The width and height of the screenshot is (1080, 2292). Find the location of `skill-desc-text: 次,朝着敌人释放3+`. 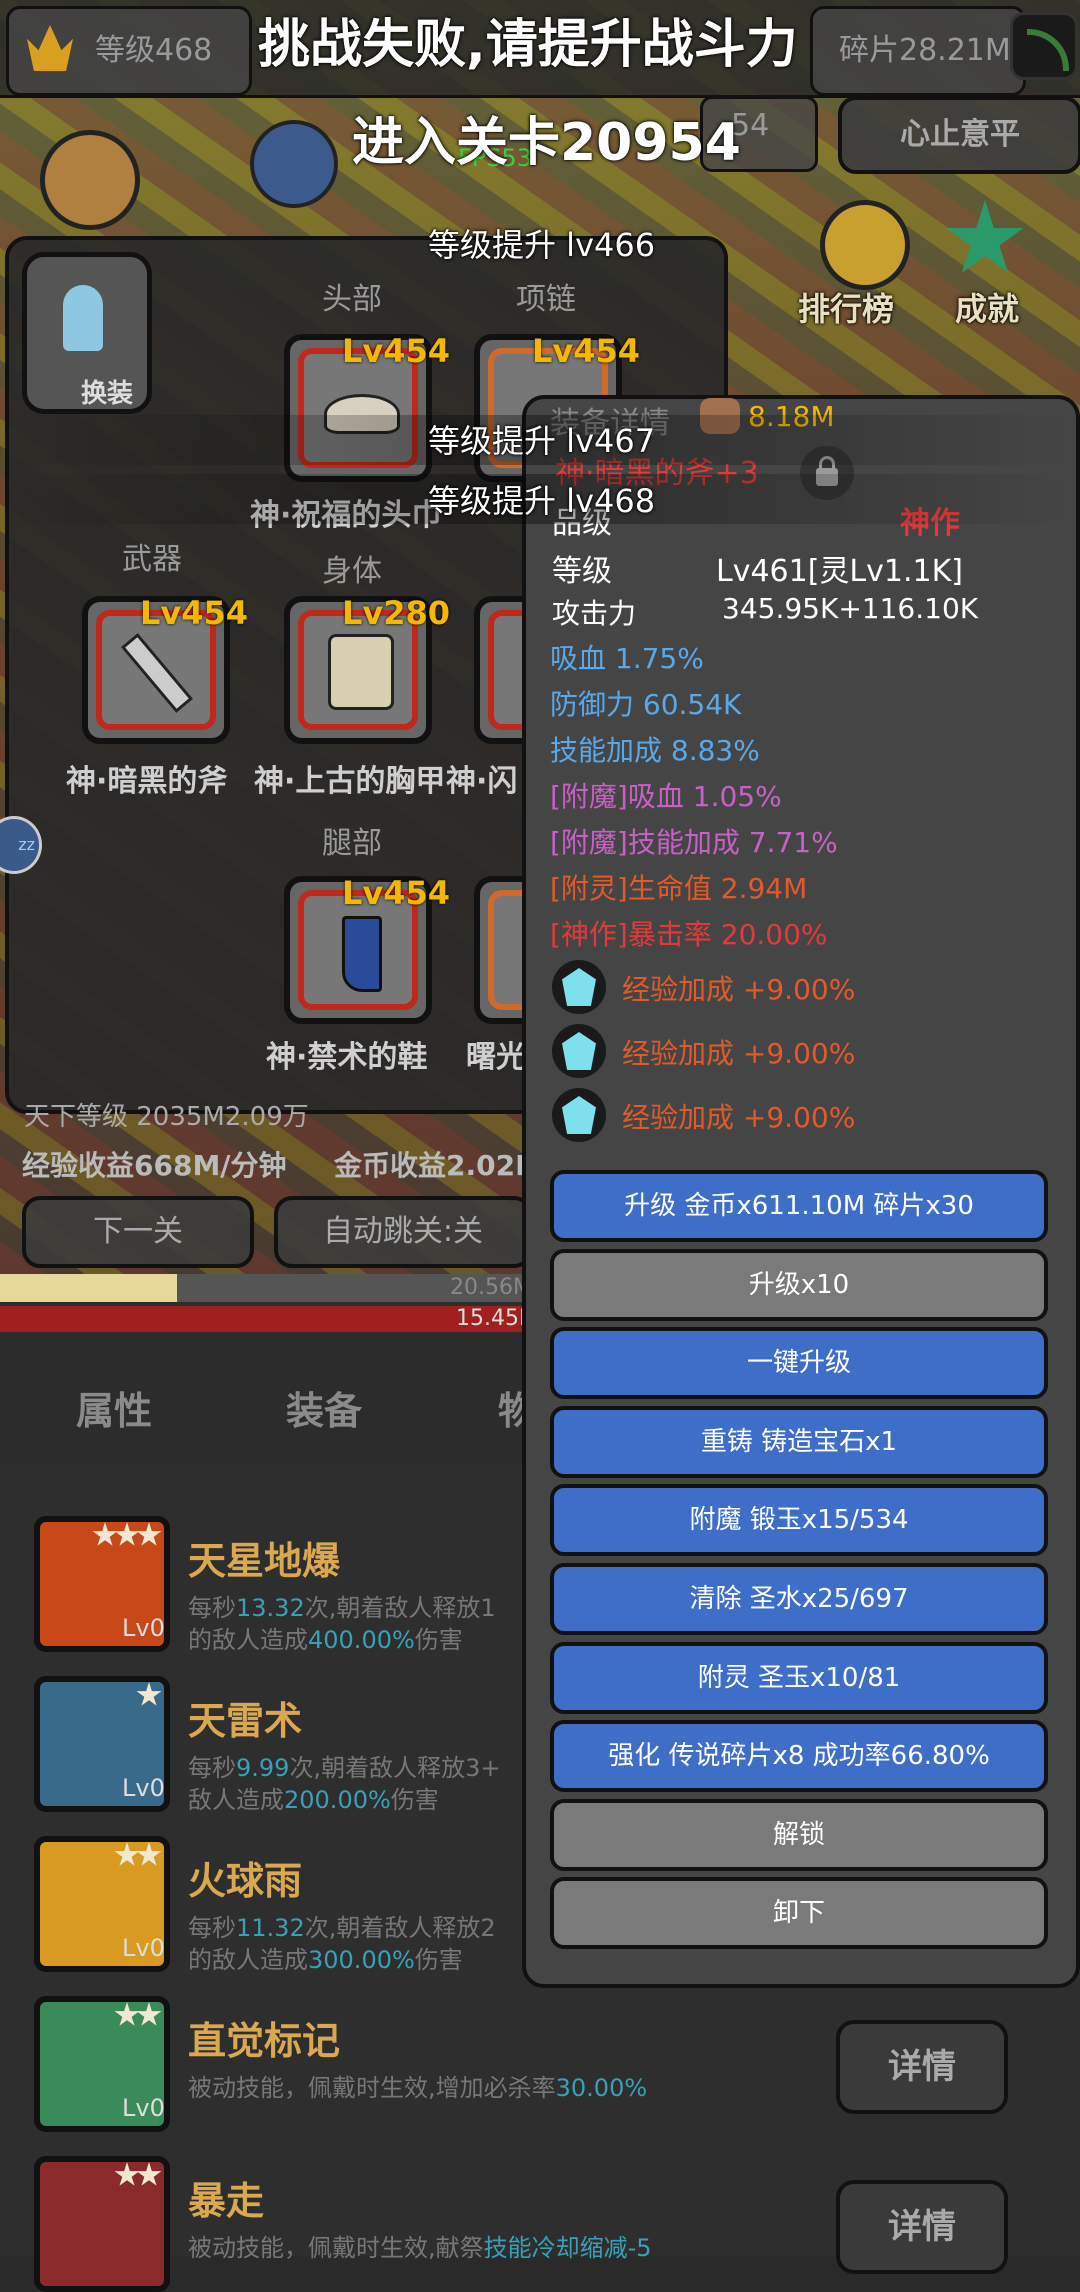

skill-desc-text: 次,朝着敌人释放3+ is located at coordinates (395, 1768).